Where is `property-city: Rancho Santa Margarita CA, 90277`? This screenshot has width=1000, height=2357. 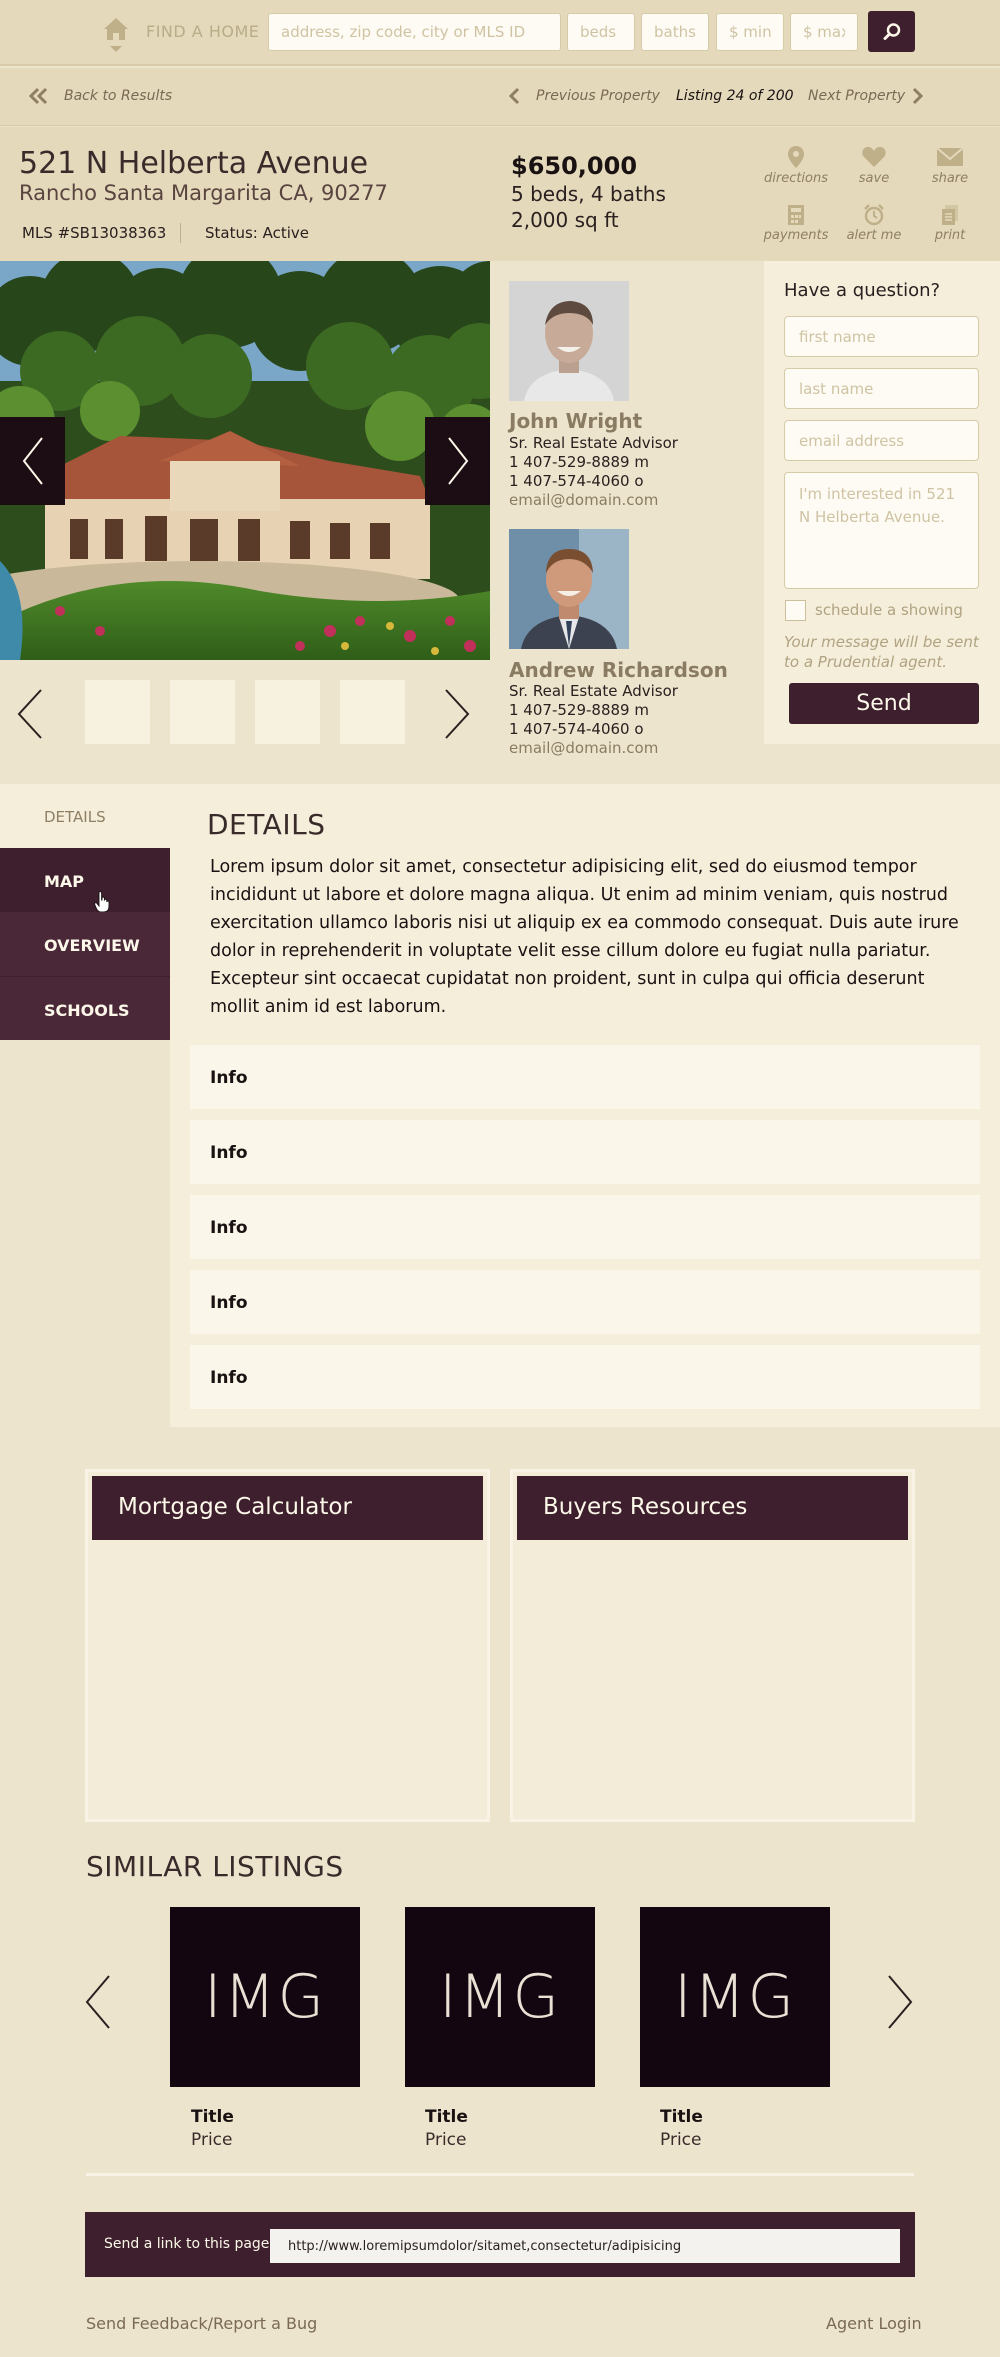
property-city: Rancho Santa Margarita CA, 90277 is located at coordinates (203, 193).